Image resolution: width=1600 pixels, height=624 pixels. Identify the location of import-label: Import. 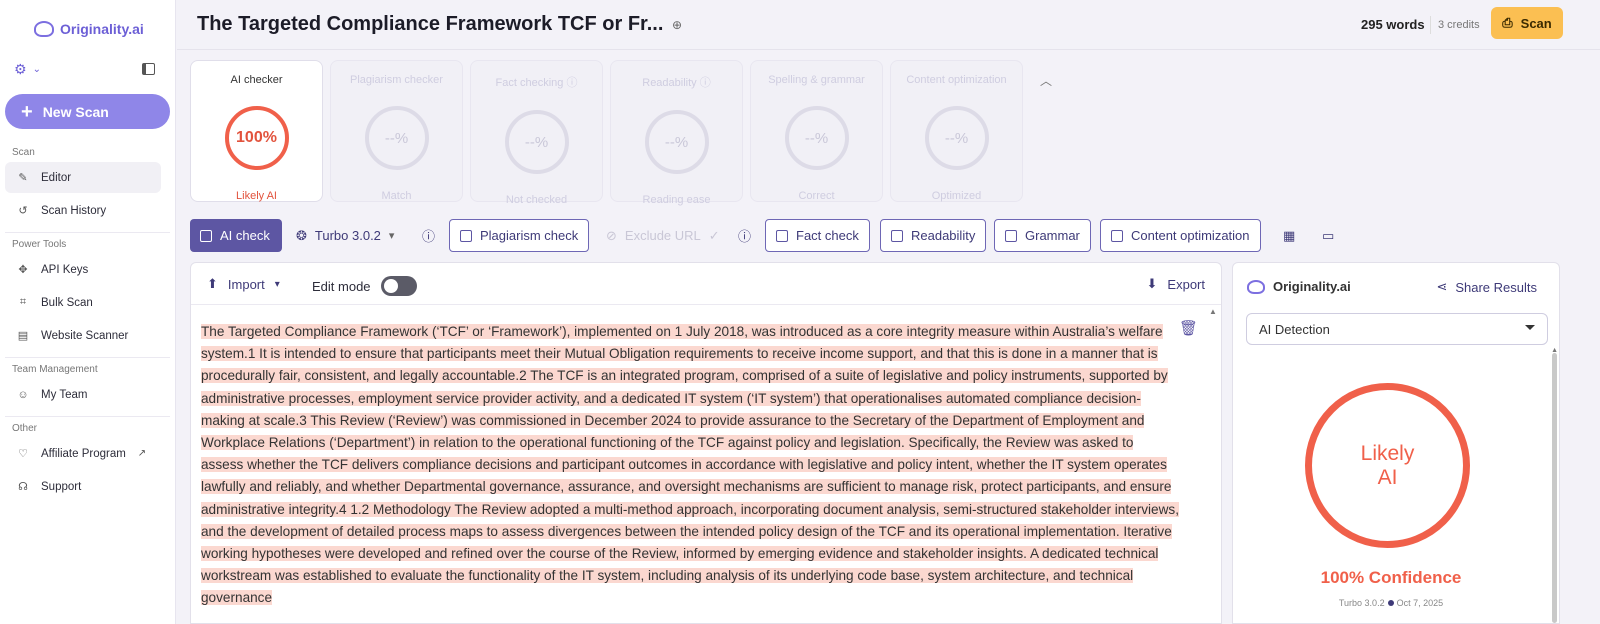
(246, 284).